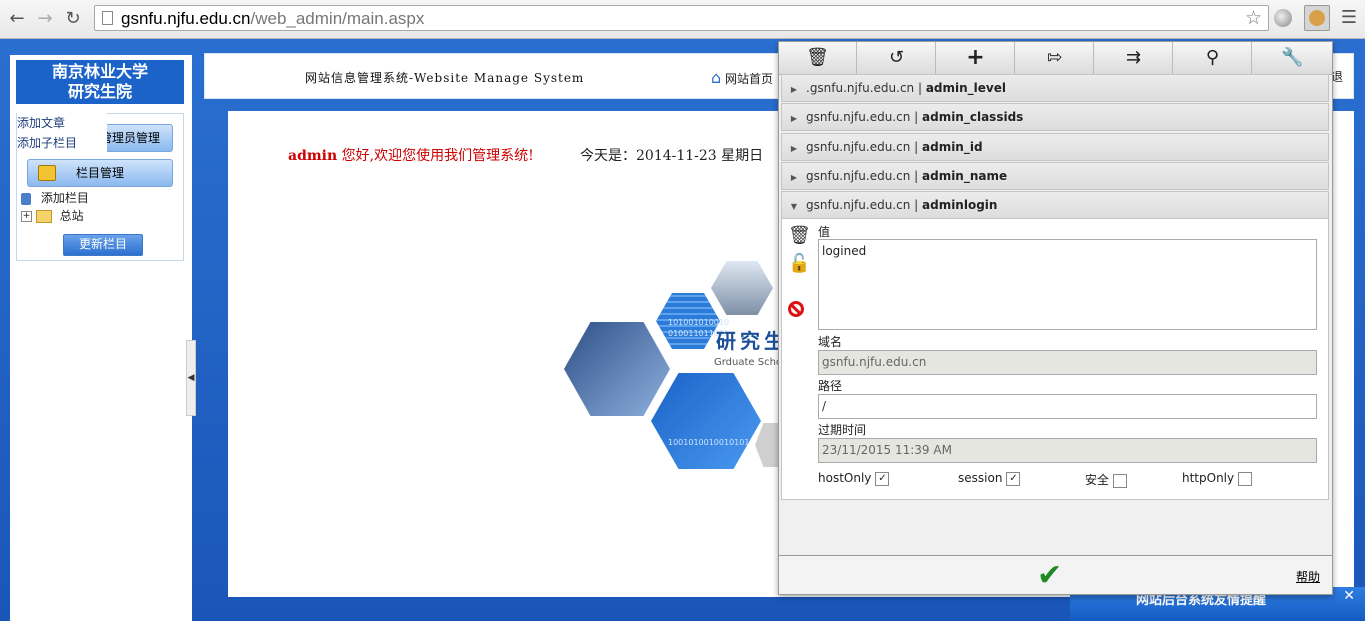  Describe the element at coordinates (1055, 88) in the screenshot. I see `cookie-row: ▶ .gsnfu.njfu.edu.cn | admin_level` at that location.